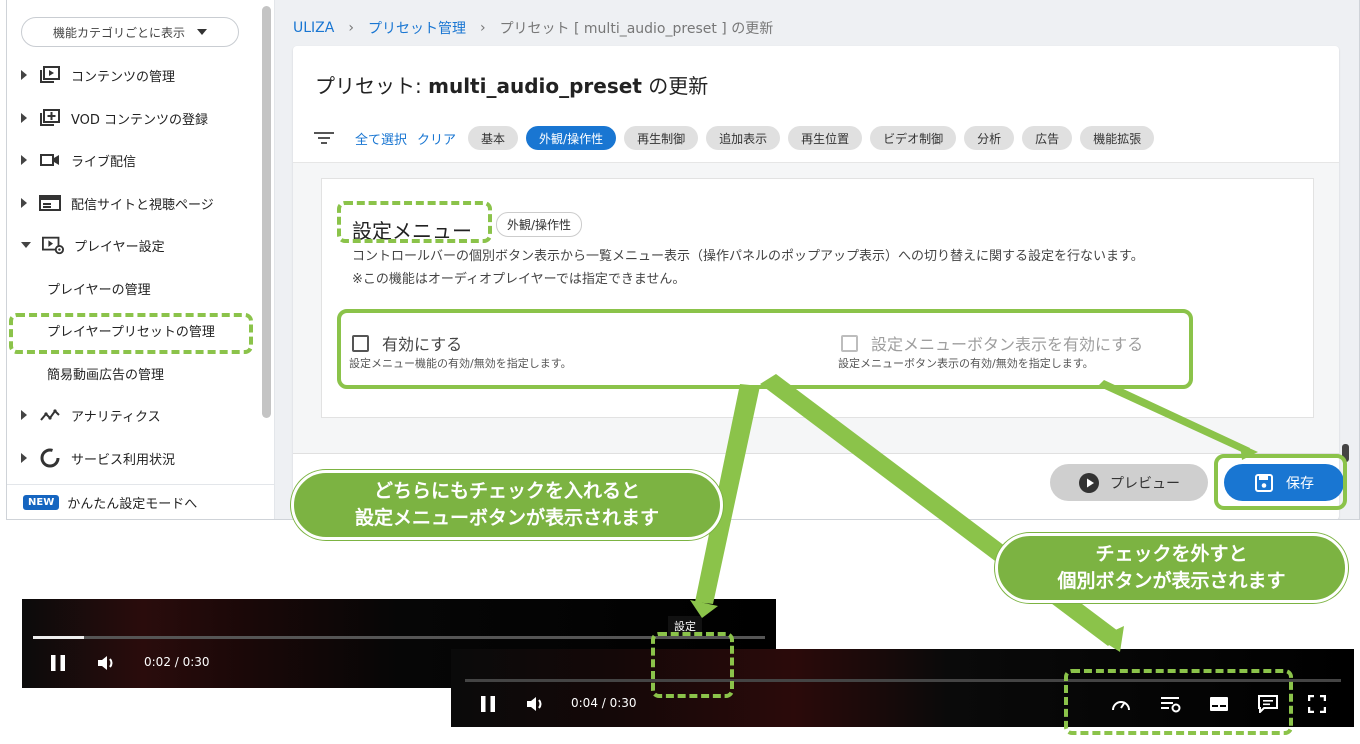 The height and width of the screenshot is (744, 1360). I want to click on video-library-icon, so click(50, 75).